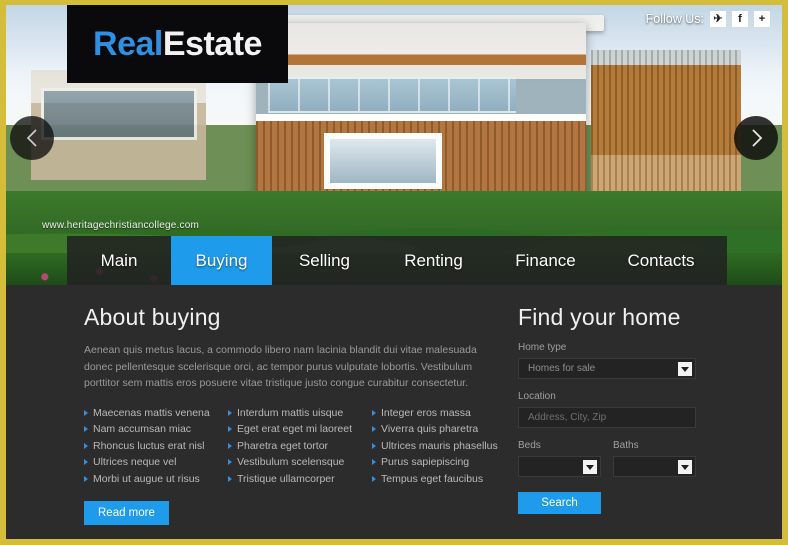  What do you see at coordinates (300, 429) in the screenshot?
I see `list-item: Eget erat eget mi laoreet` at bounding box center [300, 429].